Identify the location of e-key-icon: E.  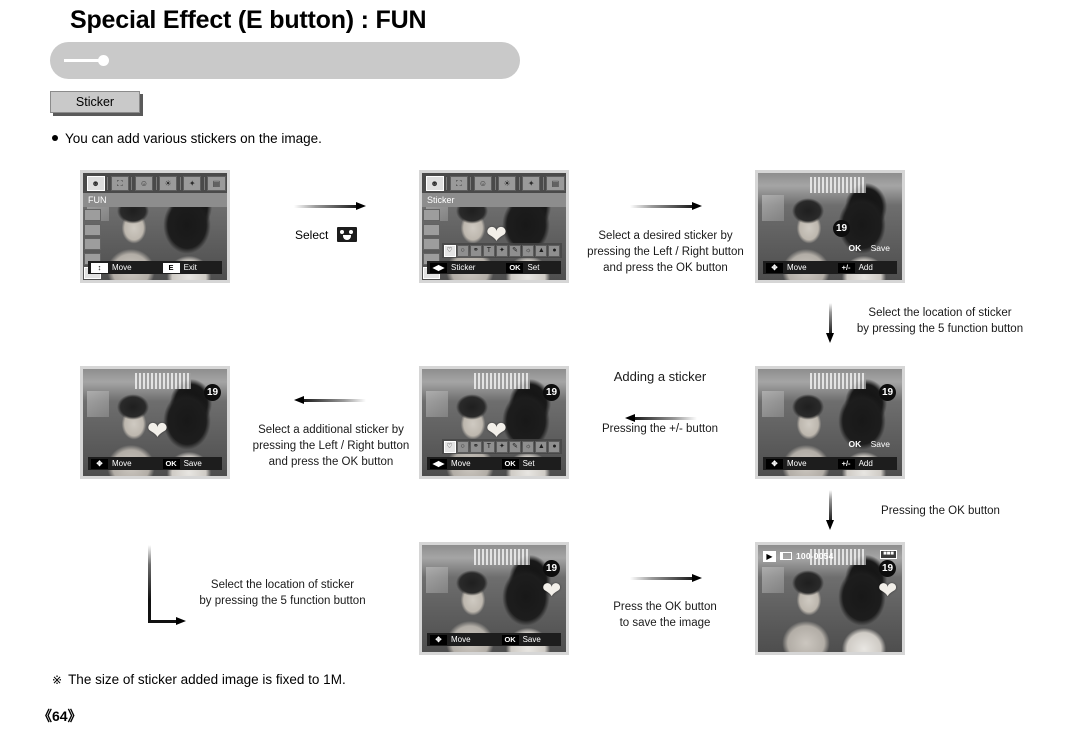
(171, 267).